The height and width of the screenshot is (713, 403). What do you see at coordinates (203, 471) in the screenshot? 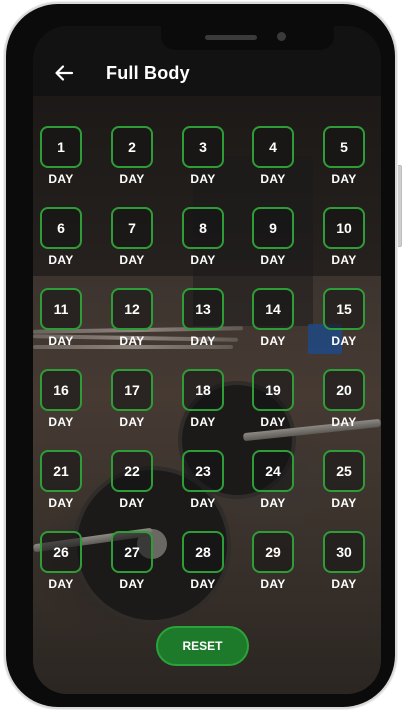
I see `day-number-box: 23` at bounding box center [203, 471].